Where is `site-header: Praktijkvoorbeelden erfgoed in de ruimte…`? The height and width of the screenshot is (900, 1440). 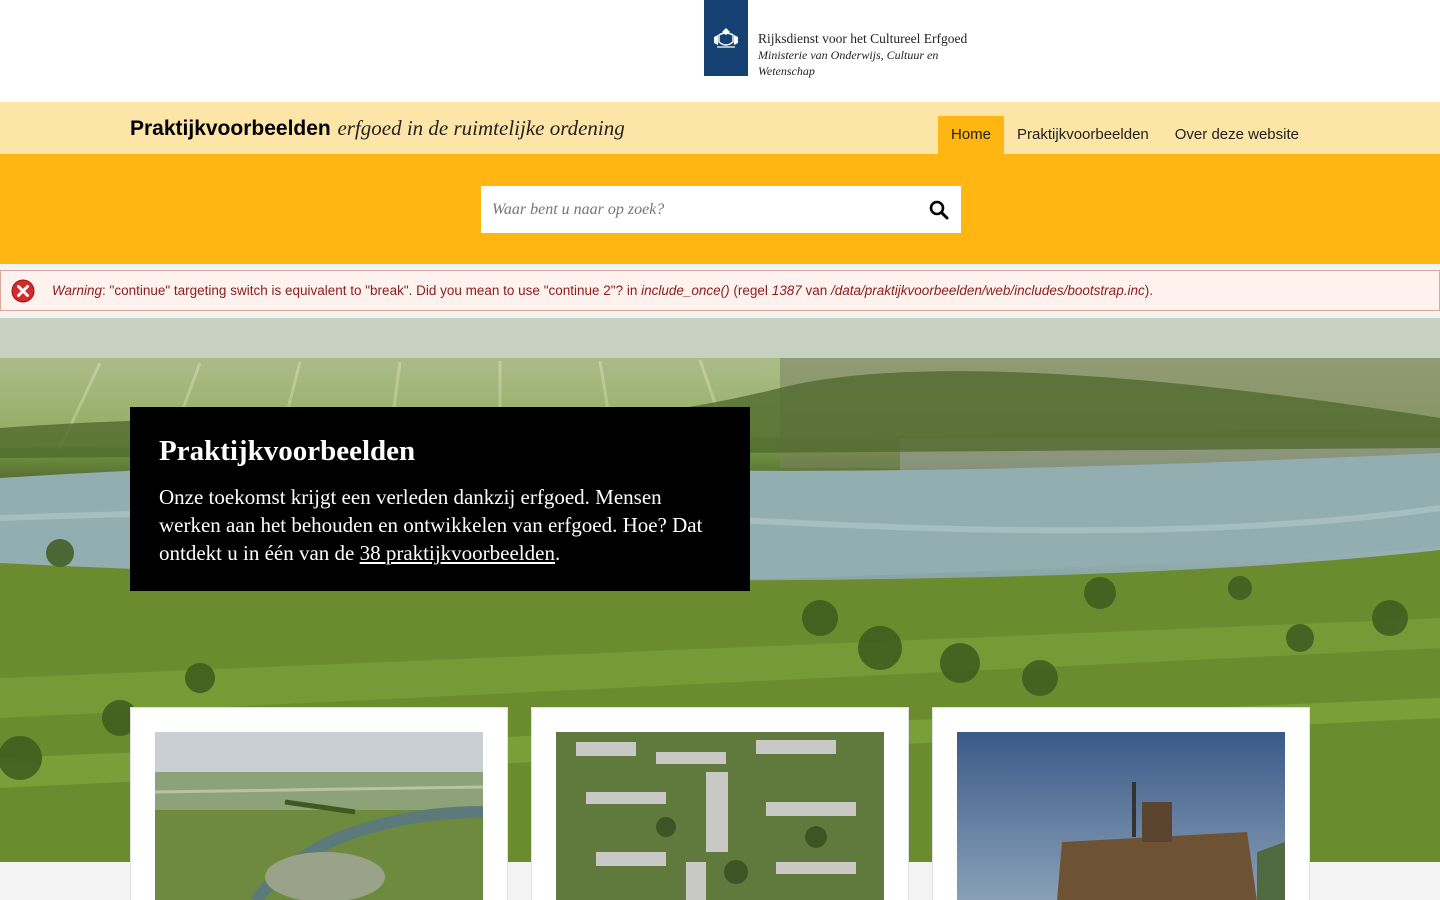
site-header: Praktijkvoorbeelden erfgoed in de ruimte… is located at coordinates (720, 128).